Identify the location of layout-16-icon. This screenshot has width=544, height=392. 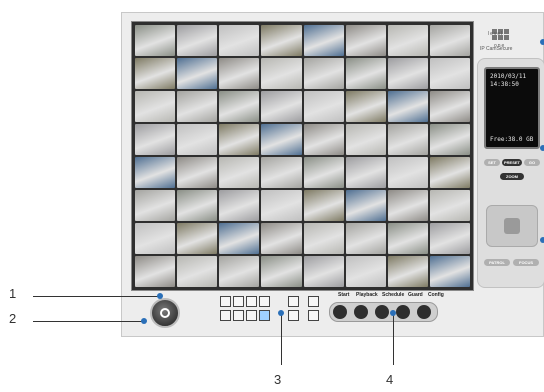
(238, 315).